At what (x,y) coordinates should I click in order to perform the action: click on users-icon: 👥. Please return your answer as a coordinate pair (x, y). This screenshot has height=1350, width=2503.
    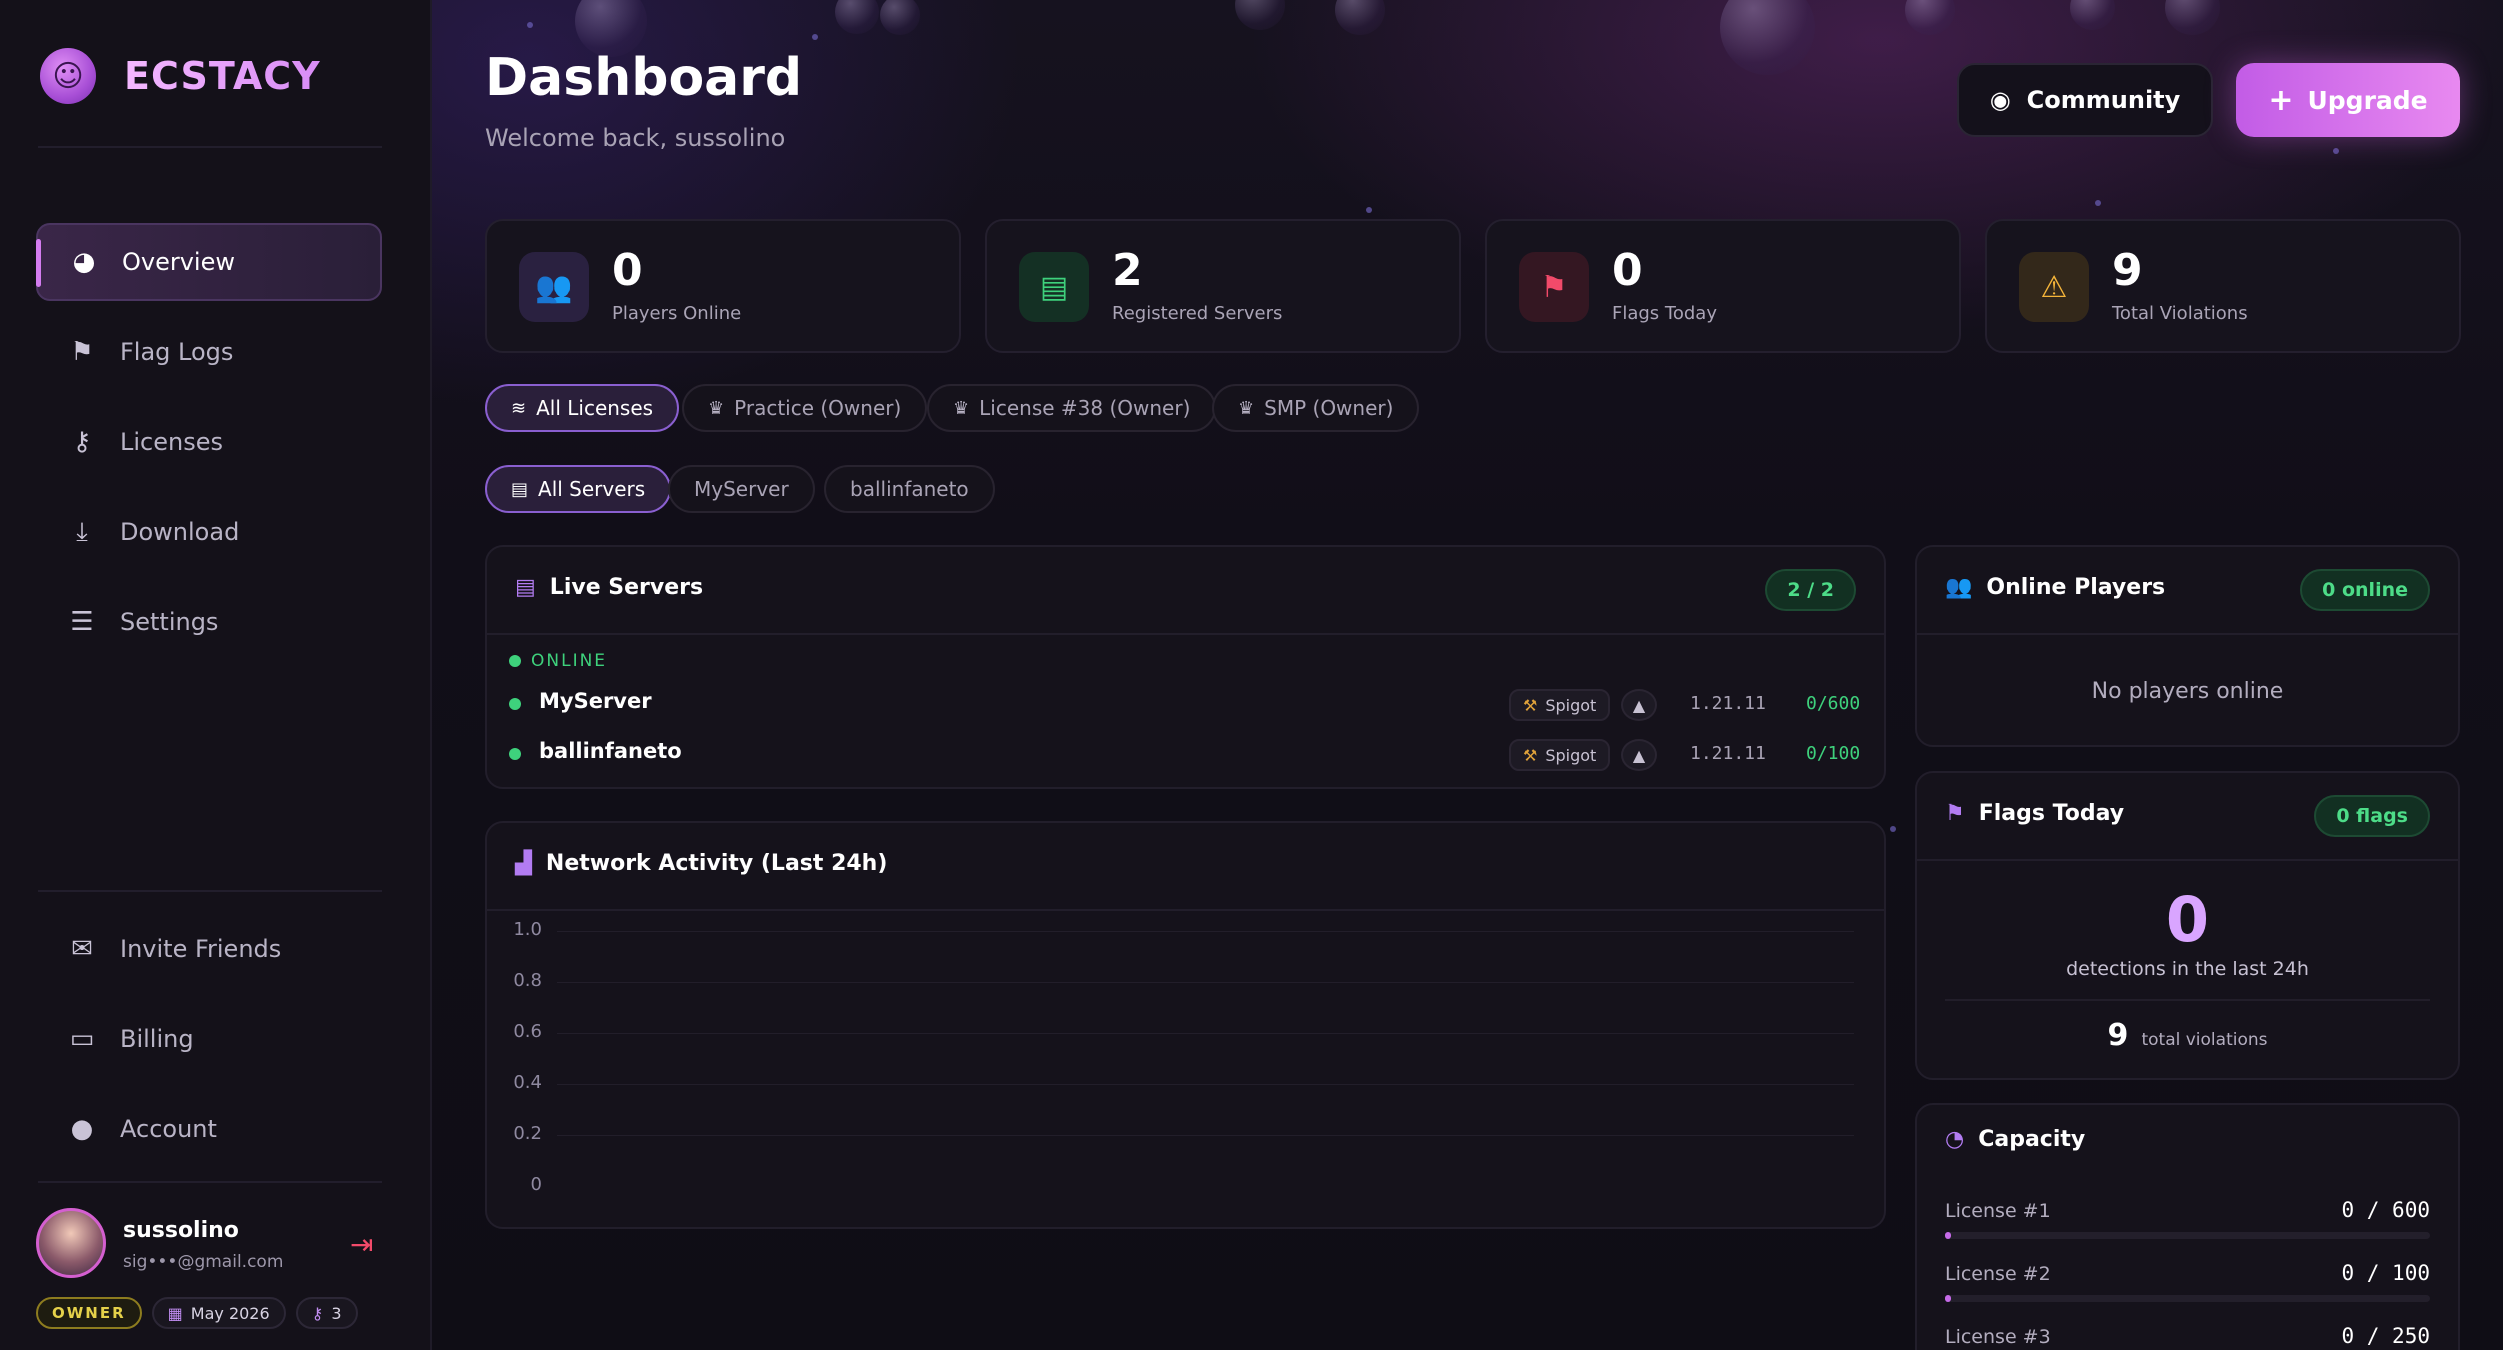
    Looking at the image, I should click on (1959, 587).